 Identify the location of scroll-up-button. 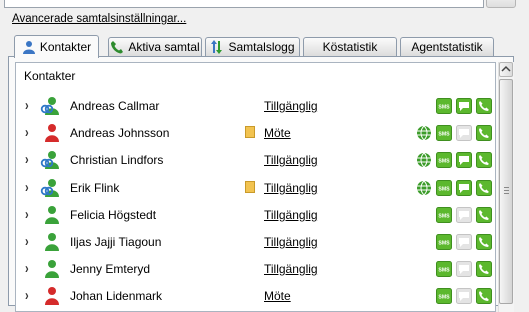
(506, 69).